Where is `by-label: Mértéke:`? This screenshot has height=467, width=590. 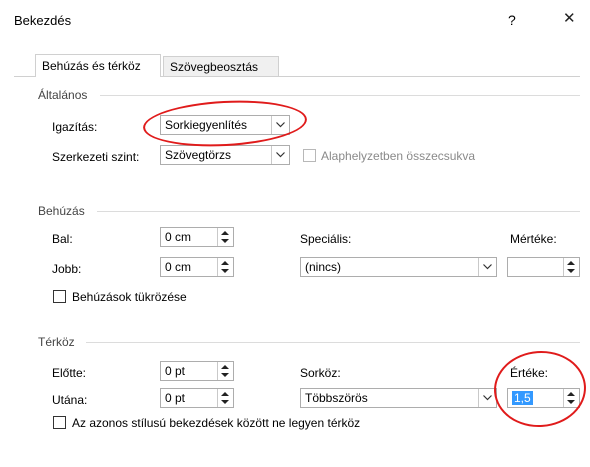
by-label: Mértéke: is located at coordinates (533, 239).